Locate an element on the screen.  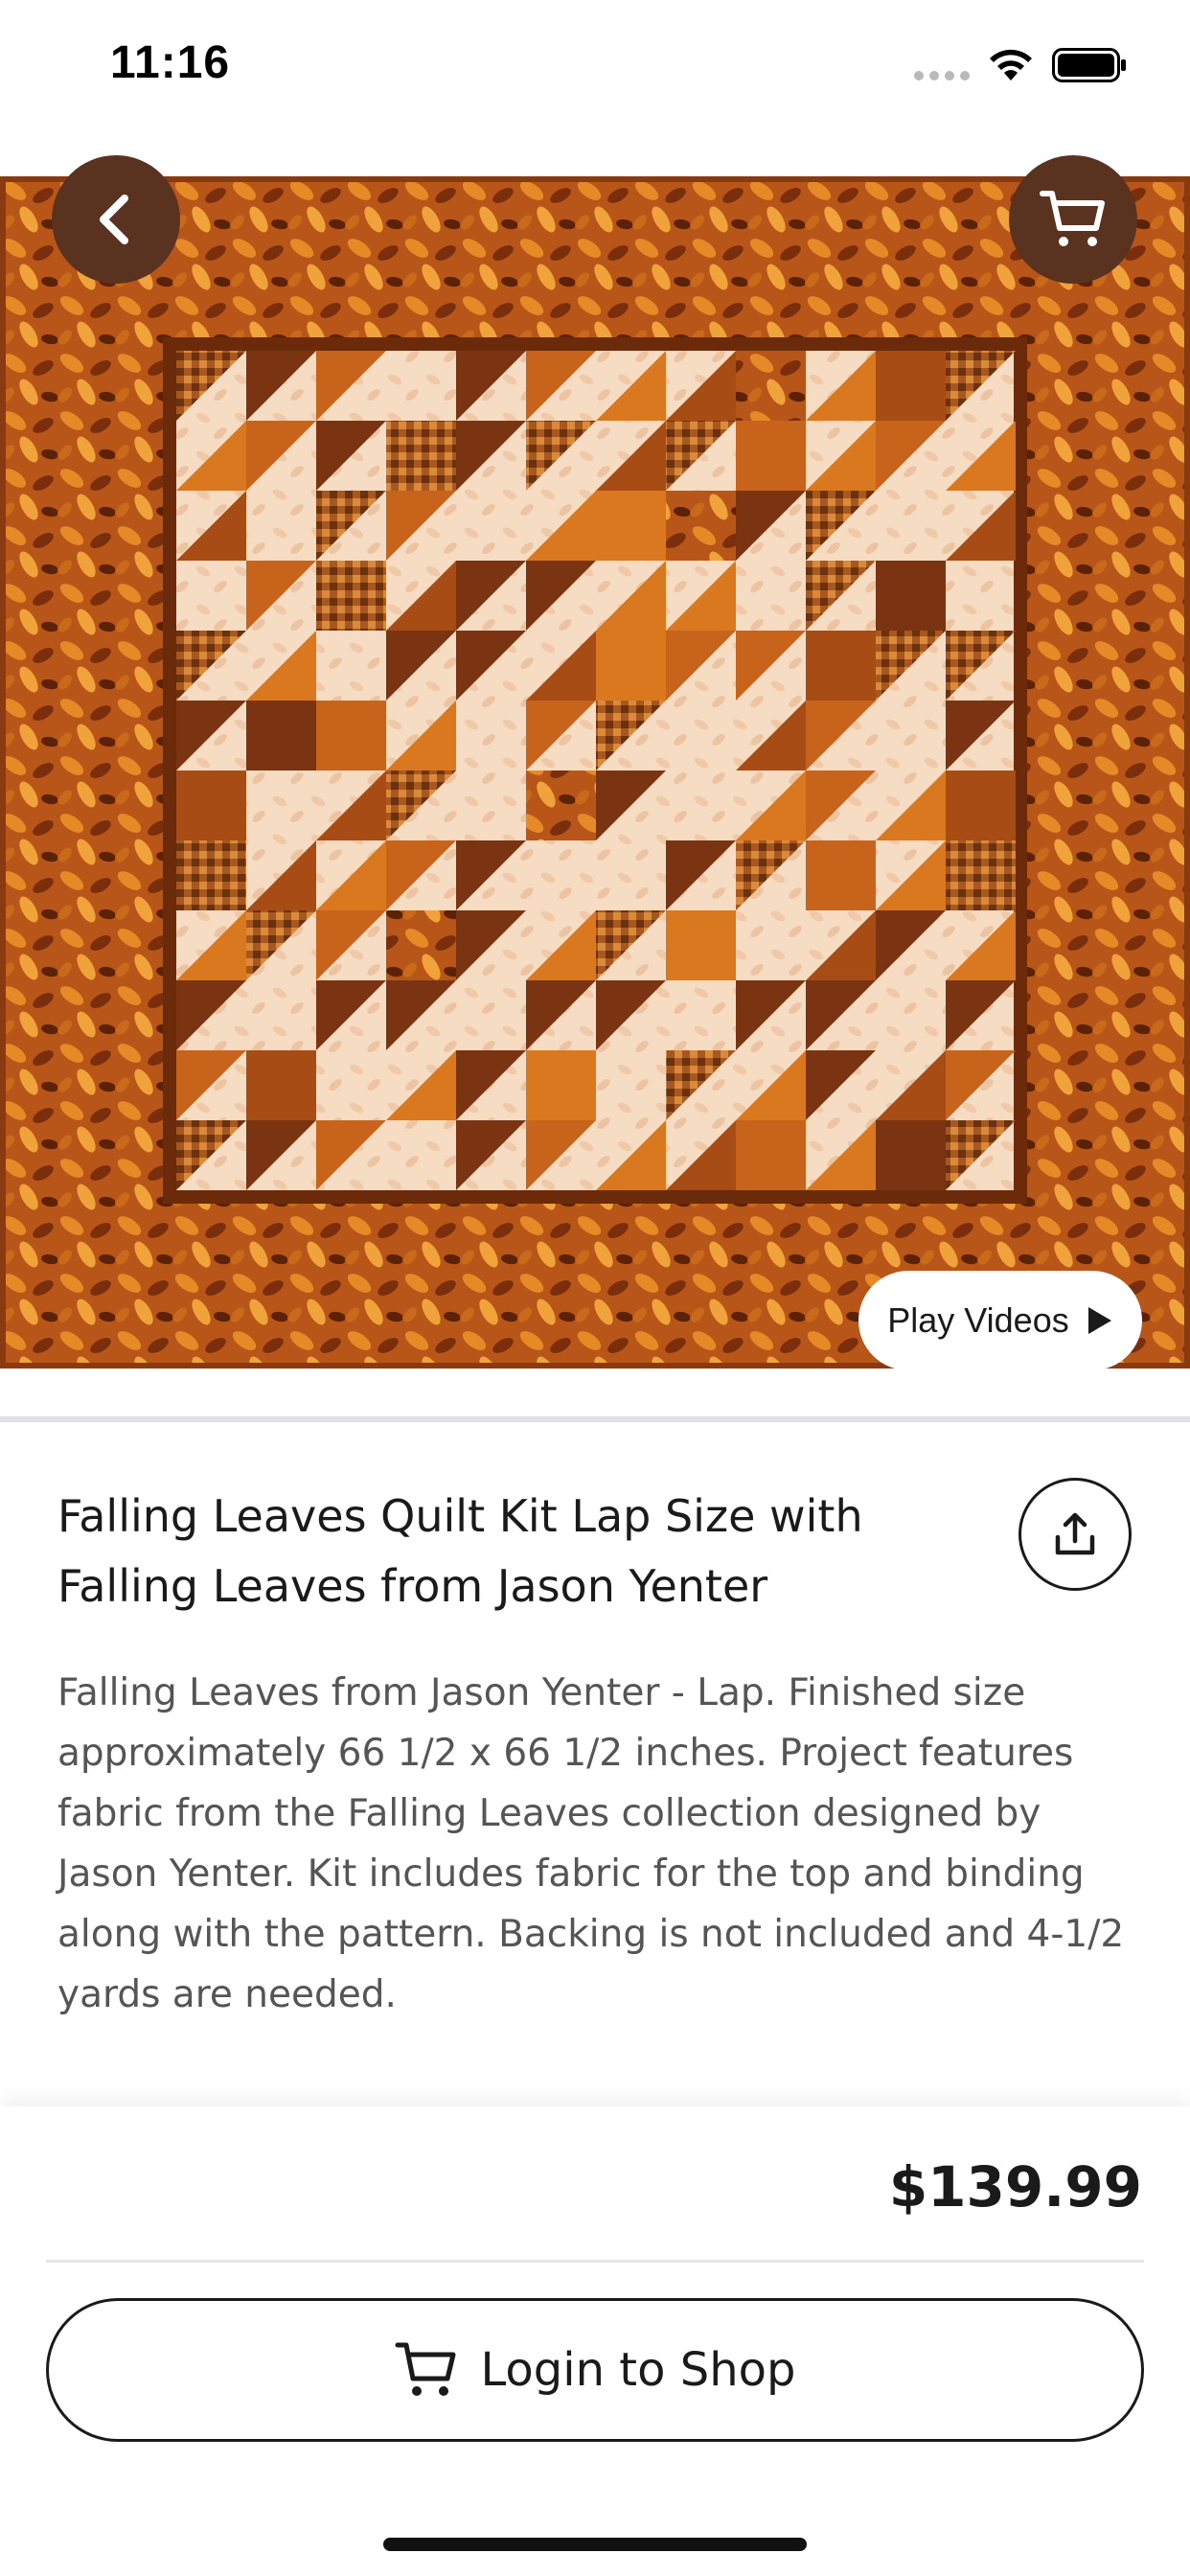
section-divider is located at coordinates (595, 1395).